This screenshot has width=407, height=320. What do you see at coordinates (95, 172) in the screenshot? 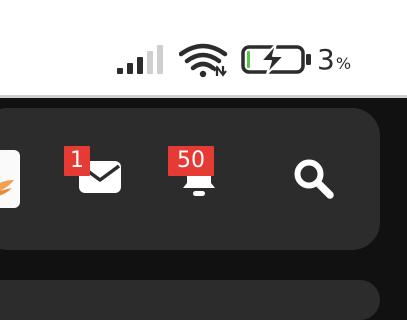
I see `messages-button: 1` at bounding box center [95, 172].